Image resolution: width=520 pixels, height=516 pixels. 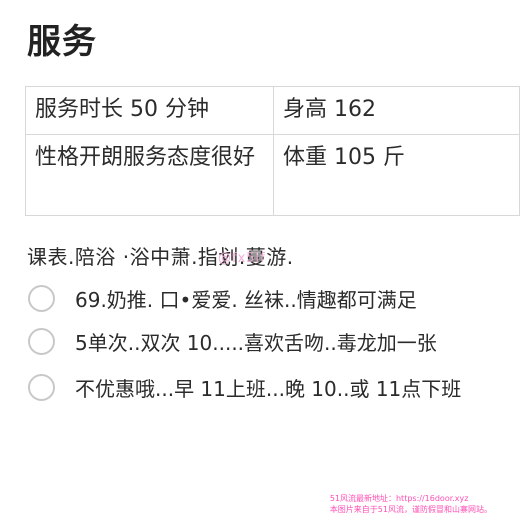 I want to click on table-cell: 性格开朗服务态度很好, so click(x=149, y=175).